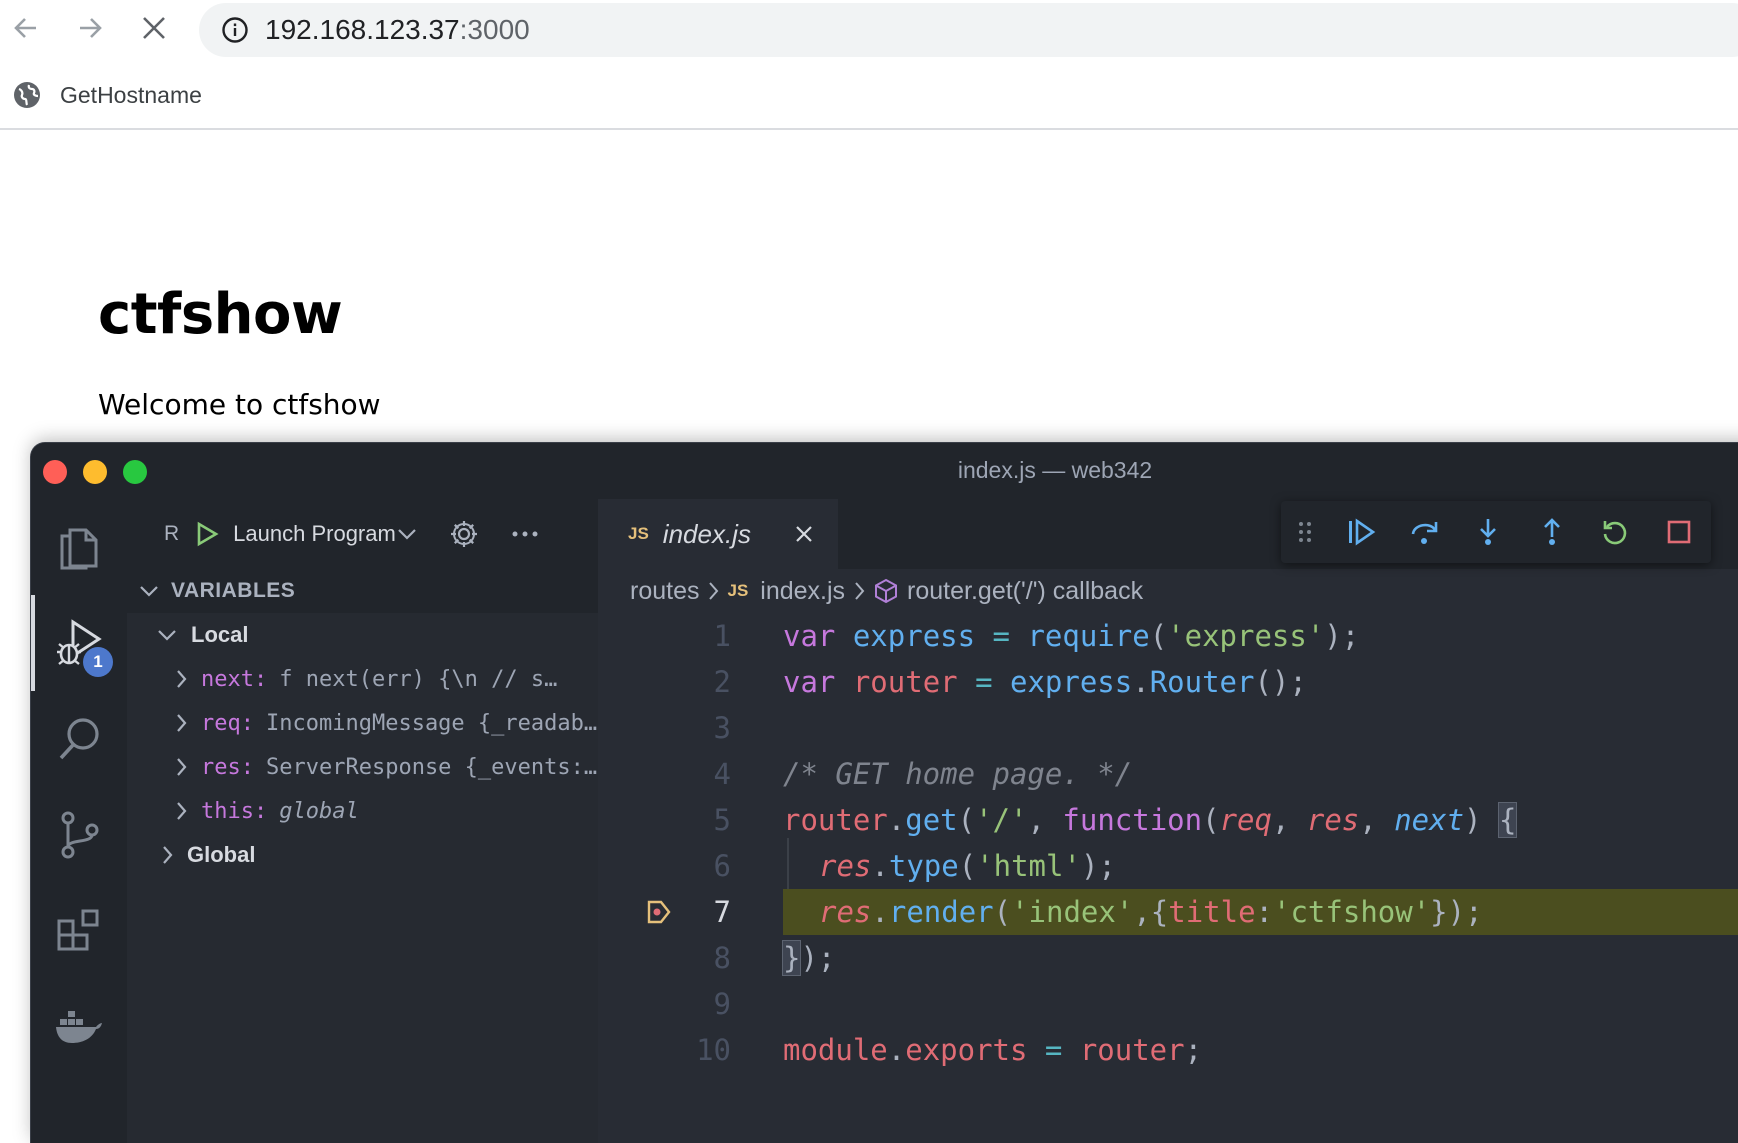  What do you see at coordinates (362, 855) in the screenshot?
I see `scope-global: Global` at bounding box center [362, 855].